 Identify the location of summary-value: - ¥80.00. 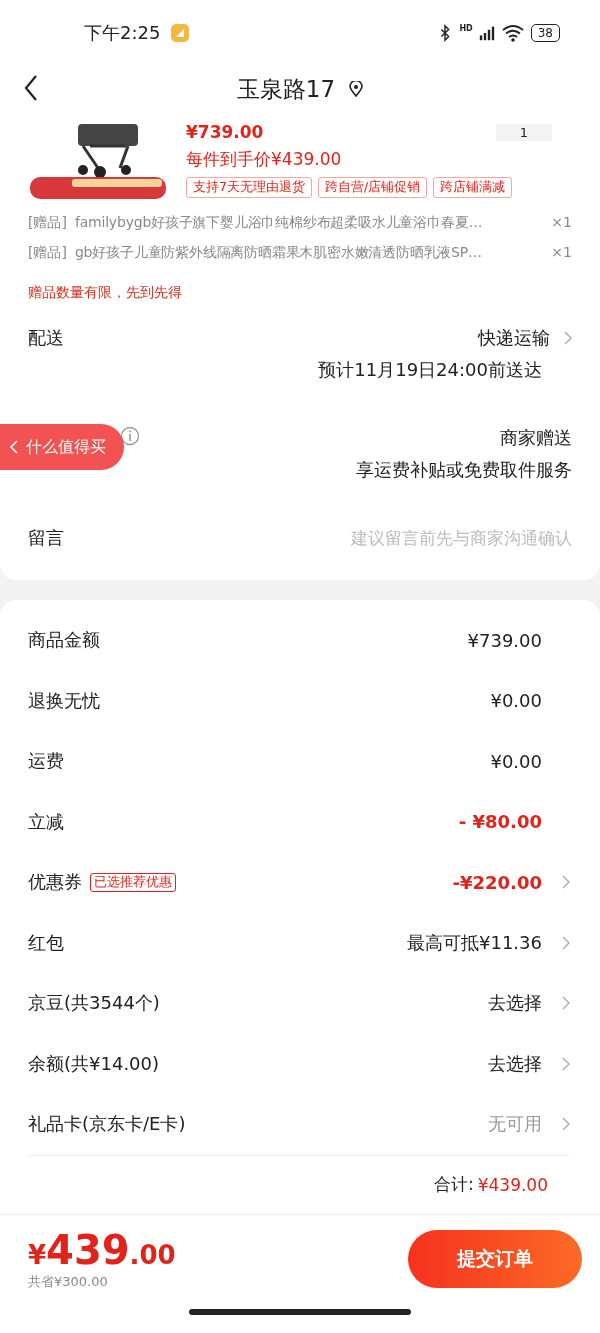
(500, 822).